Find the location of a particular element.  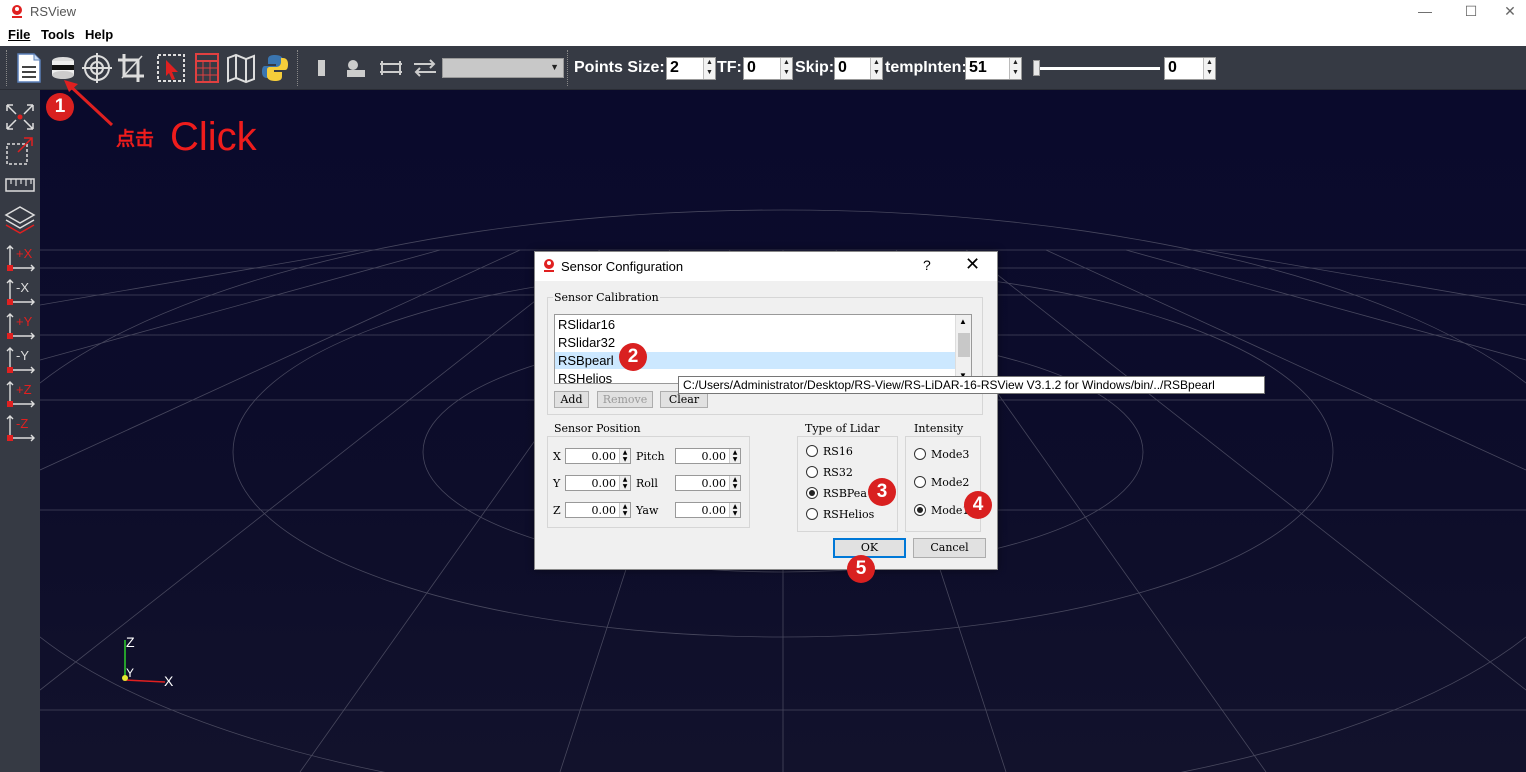

arrows-icon is located at coordinates (391, 68).